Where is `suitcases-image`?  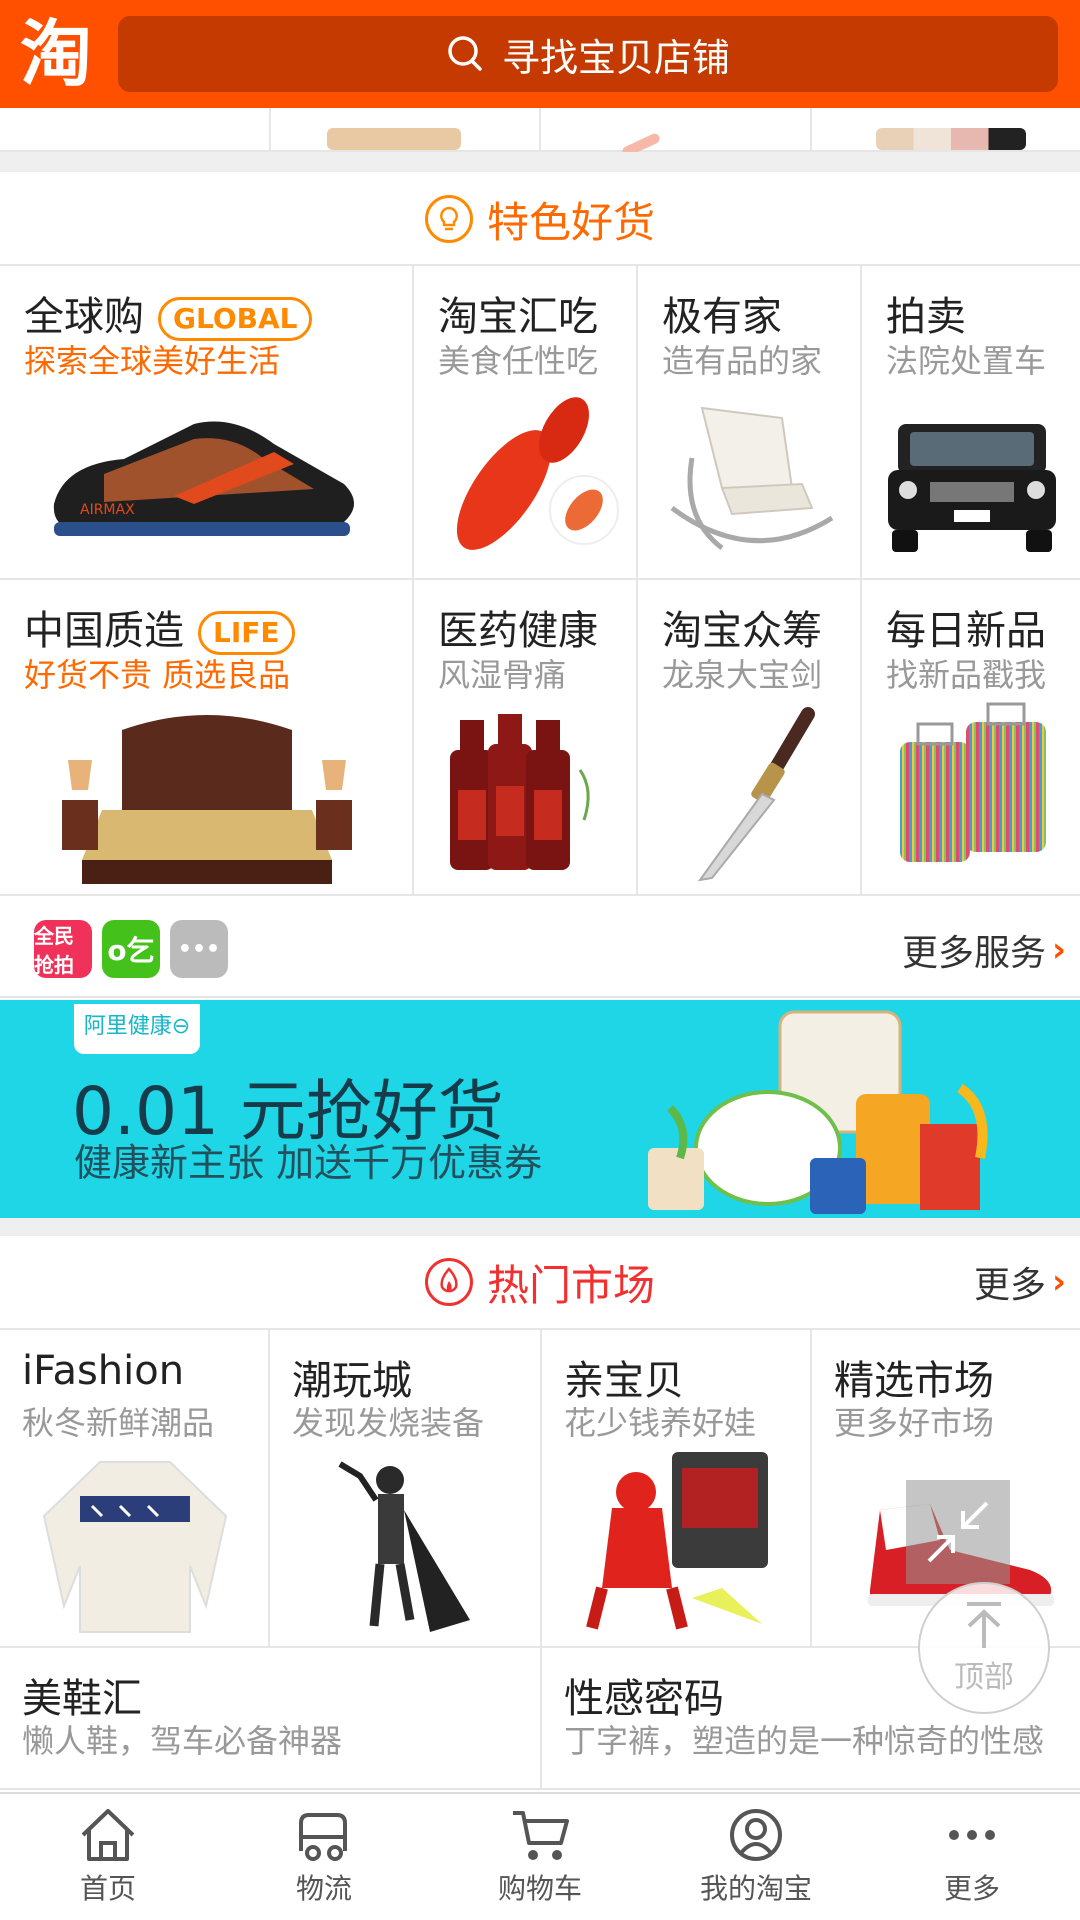
suitcases-image is located at coordinates (973, 782).